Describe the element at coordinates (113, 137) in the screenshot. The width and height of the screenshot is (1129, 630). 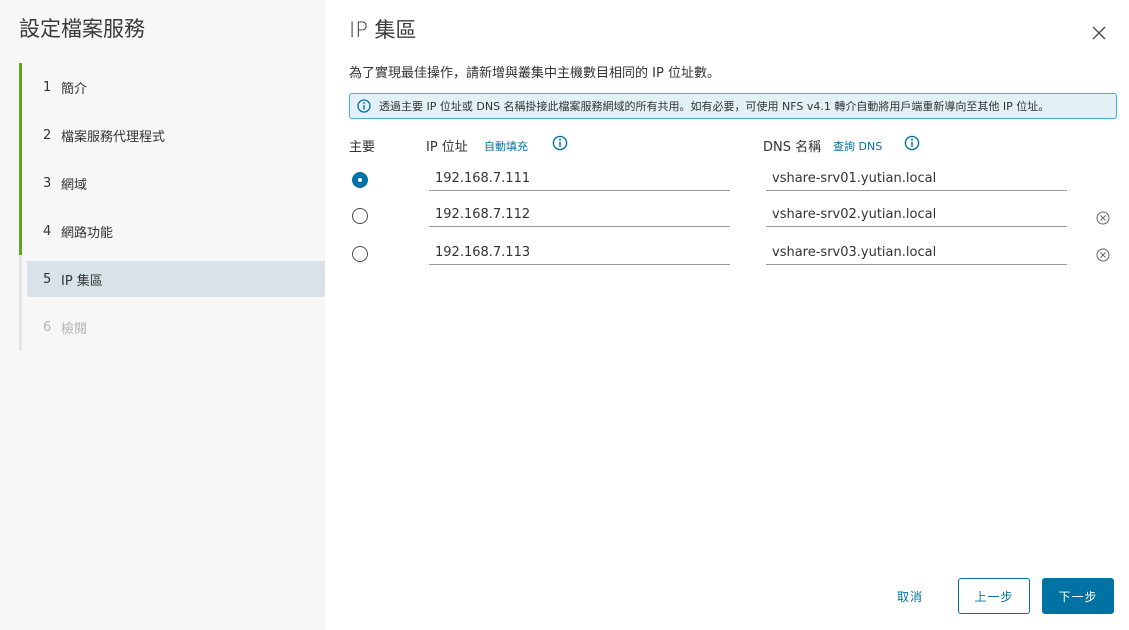
I see `step-label: 檔案服務代理程式` at that location.